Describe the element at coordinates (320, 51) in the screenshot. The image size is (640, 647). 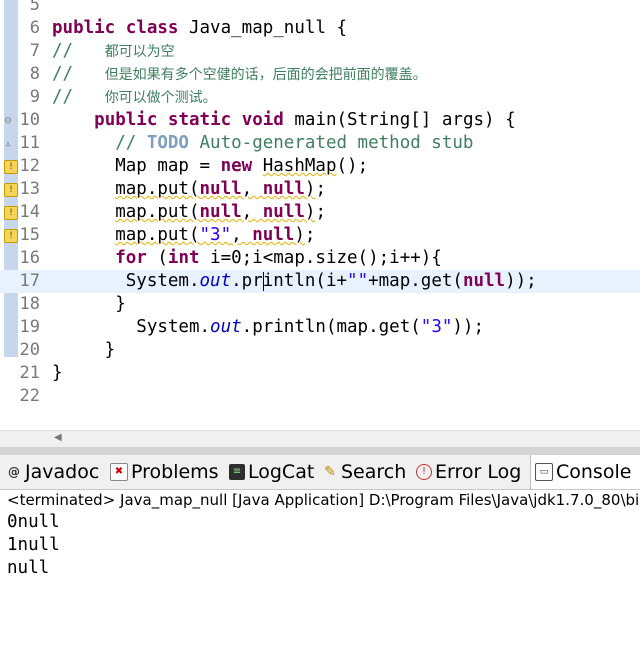
I see `code-line: 7 // 都可以为空` at that location.